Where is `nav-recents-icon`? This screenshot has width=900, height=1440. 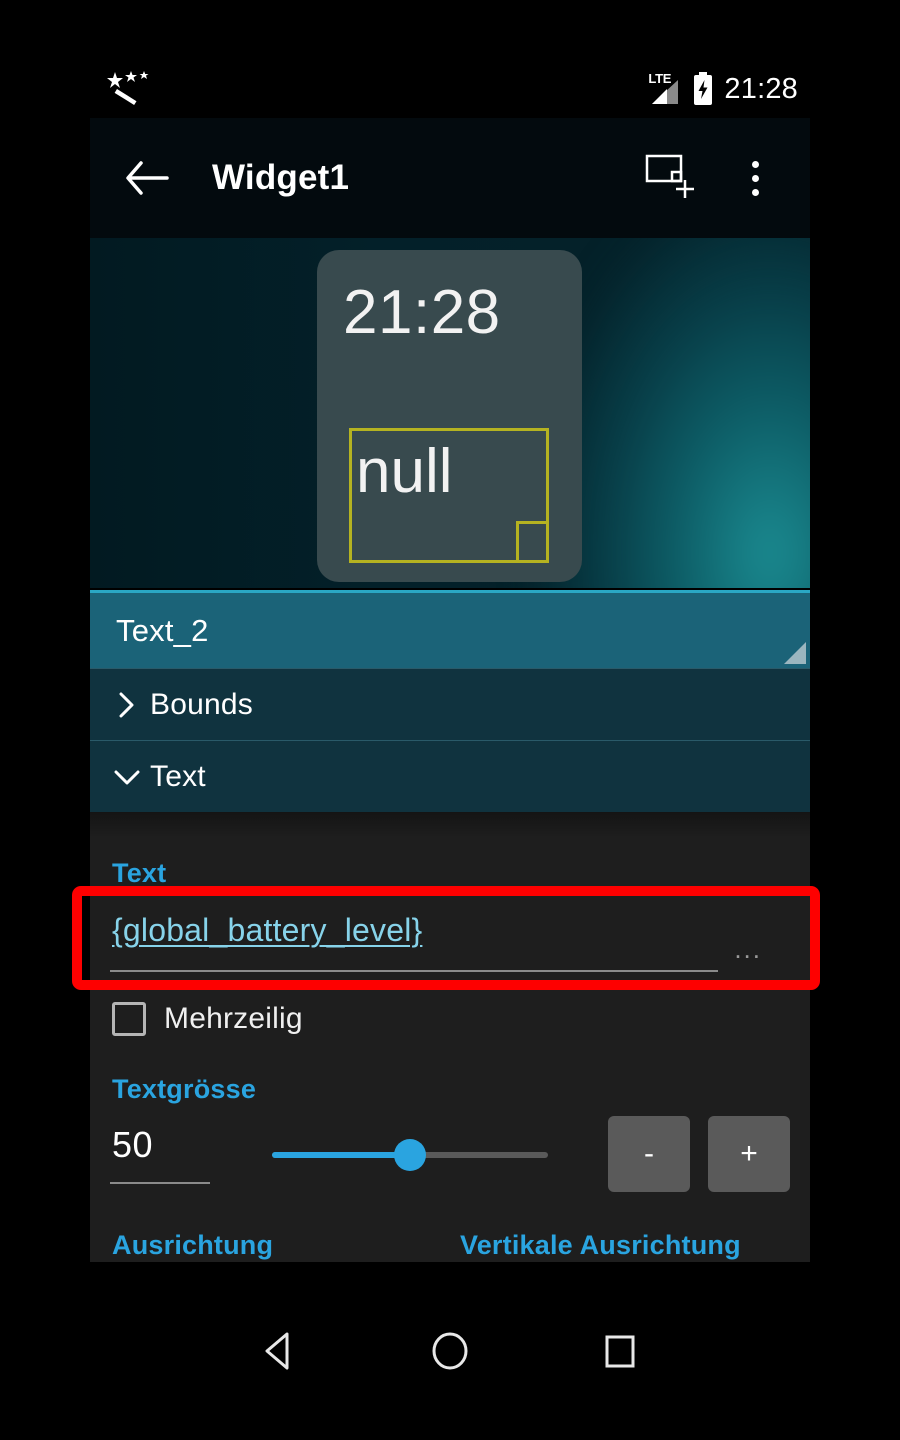 nav-recents-icon is located at coordinates (620, 1351).